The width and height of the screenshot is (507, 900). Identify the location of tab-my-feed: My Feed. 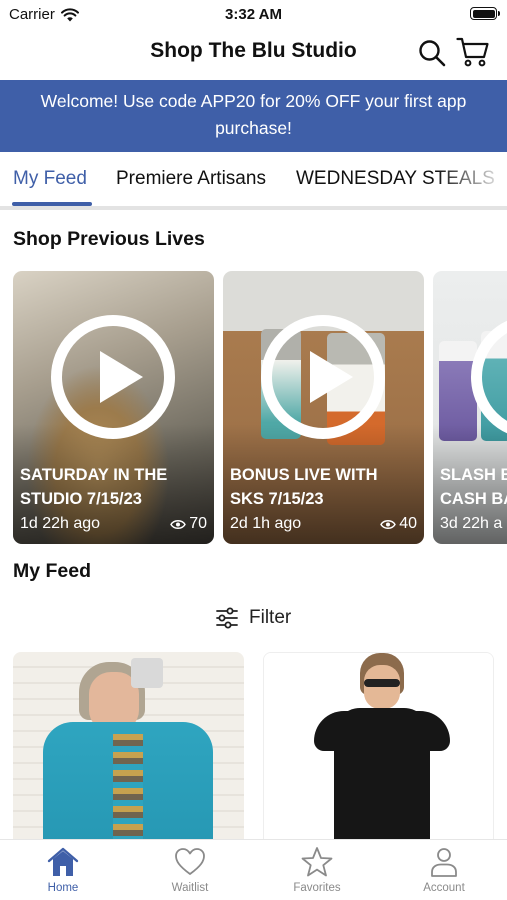
(50, 179).